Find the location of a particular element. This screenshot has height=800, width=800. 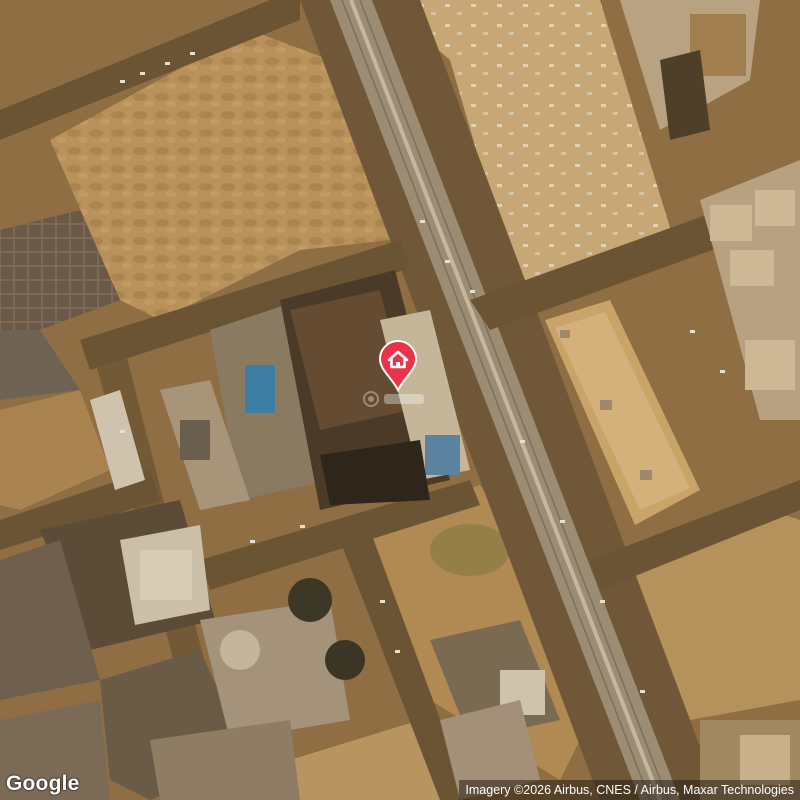

location-pin-icon is located at coordinates (398, 366).